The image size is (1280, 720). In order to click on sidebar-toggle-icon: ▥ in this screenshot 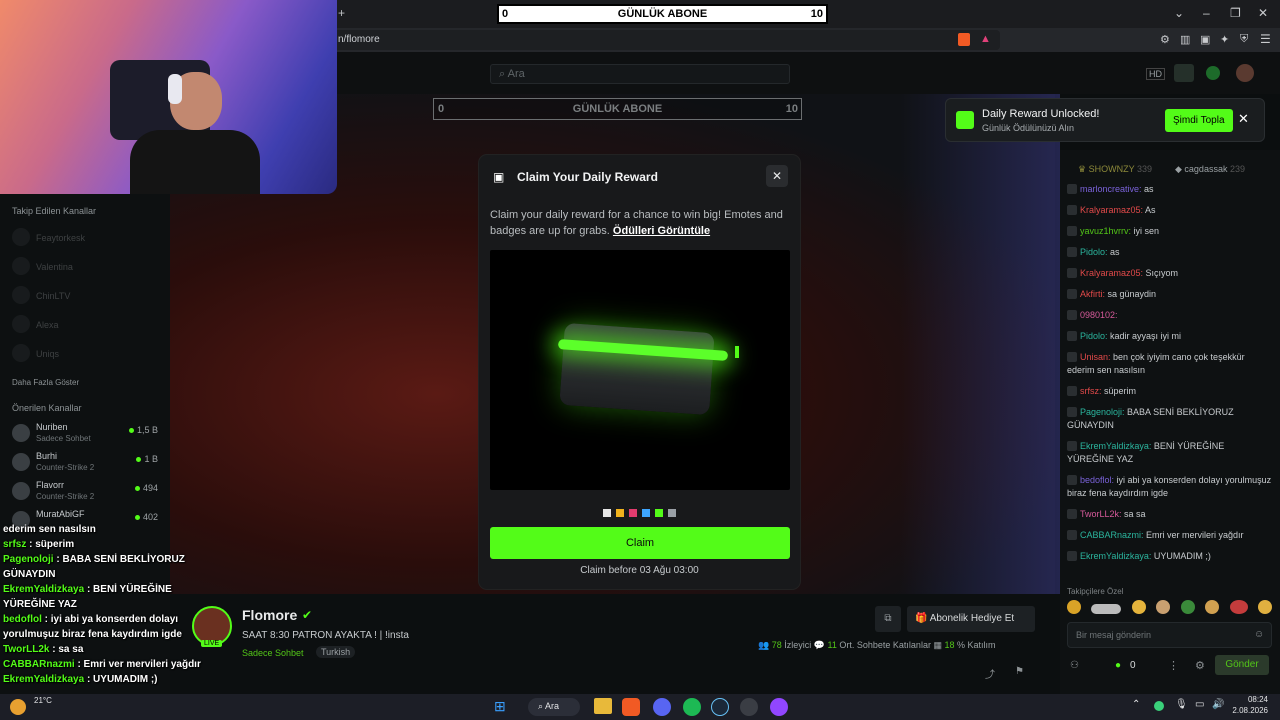, I will do `click(1185, 39)`.